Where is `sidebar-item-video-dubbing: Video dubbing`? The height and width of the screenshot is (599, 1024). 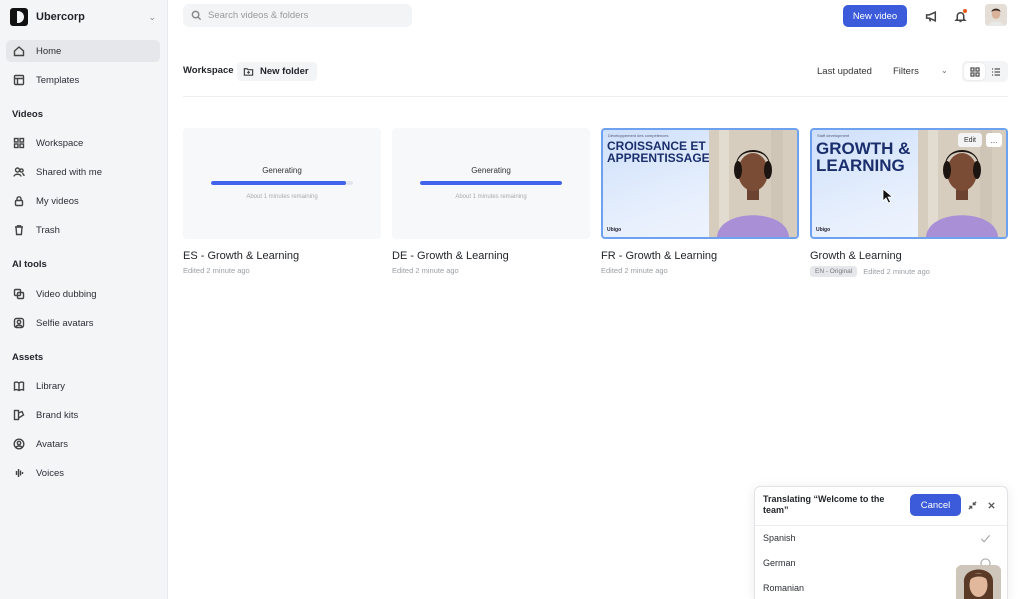 sidebar-item-video-dubbing: Video dubbing is located at coordinates (83, 294).